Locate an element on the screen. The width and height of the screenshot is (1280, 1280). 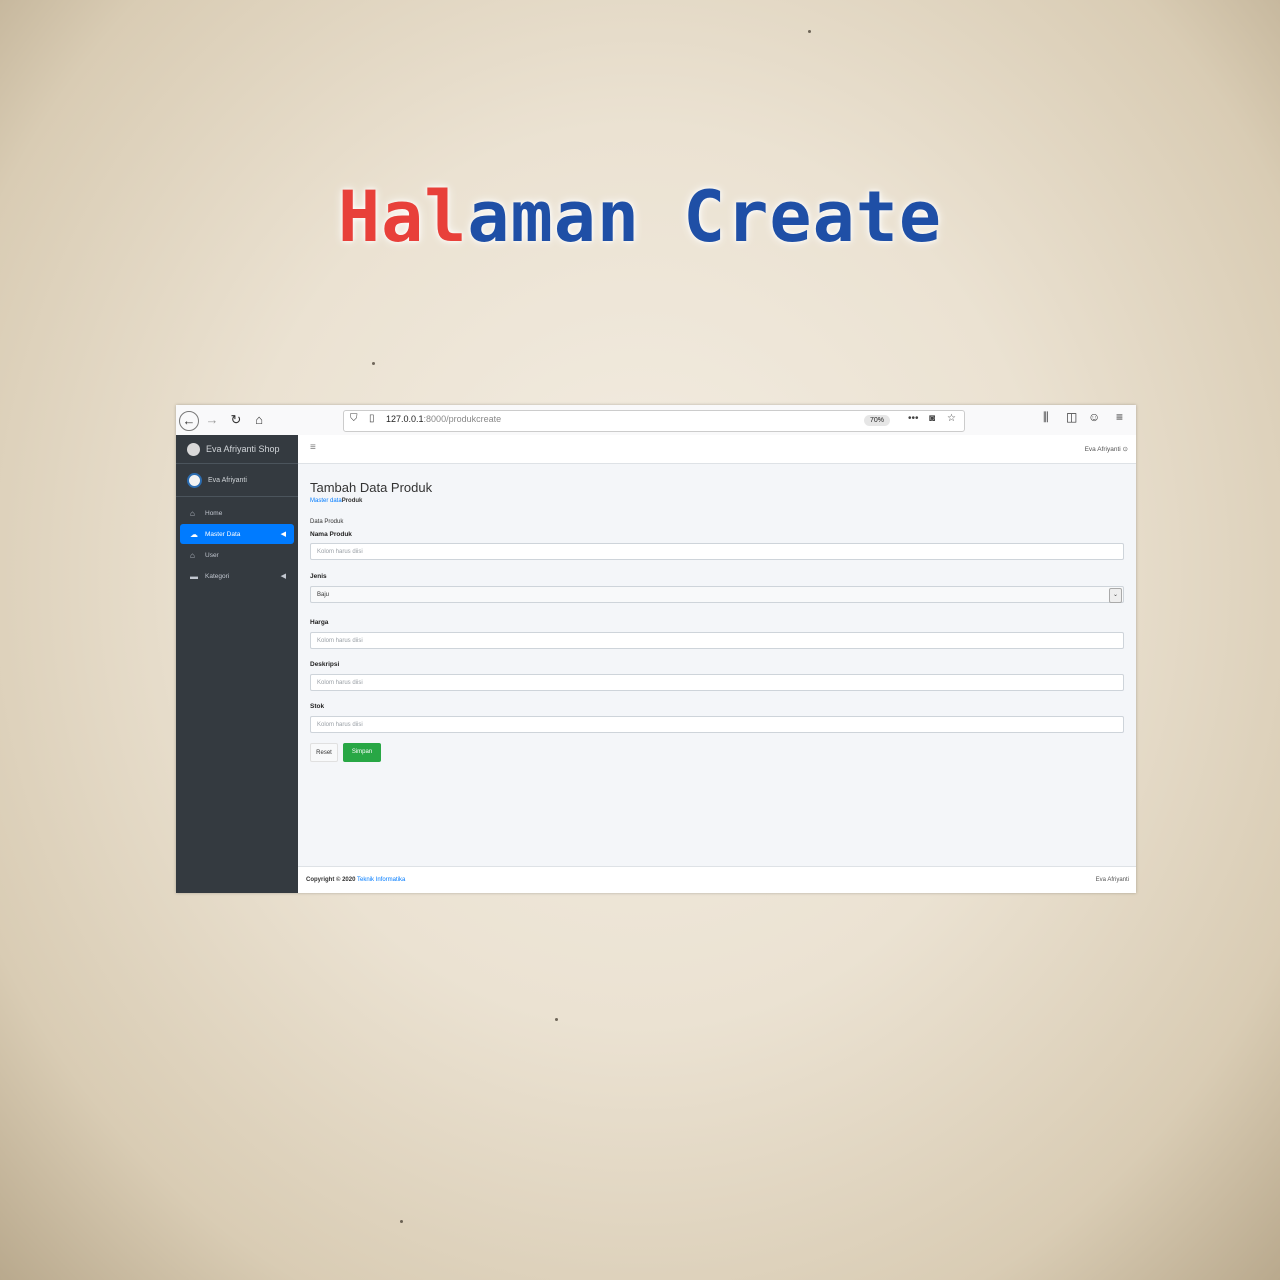
reload-icon: ↻ is located at coordinates (236, 420).